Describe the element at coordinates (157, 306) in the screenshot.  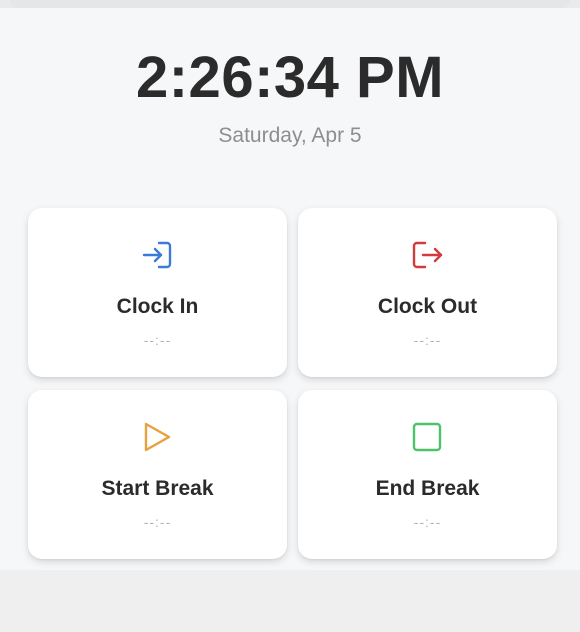
I see `clock-in-label: Clock In` at that location.